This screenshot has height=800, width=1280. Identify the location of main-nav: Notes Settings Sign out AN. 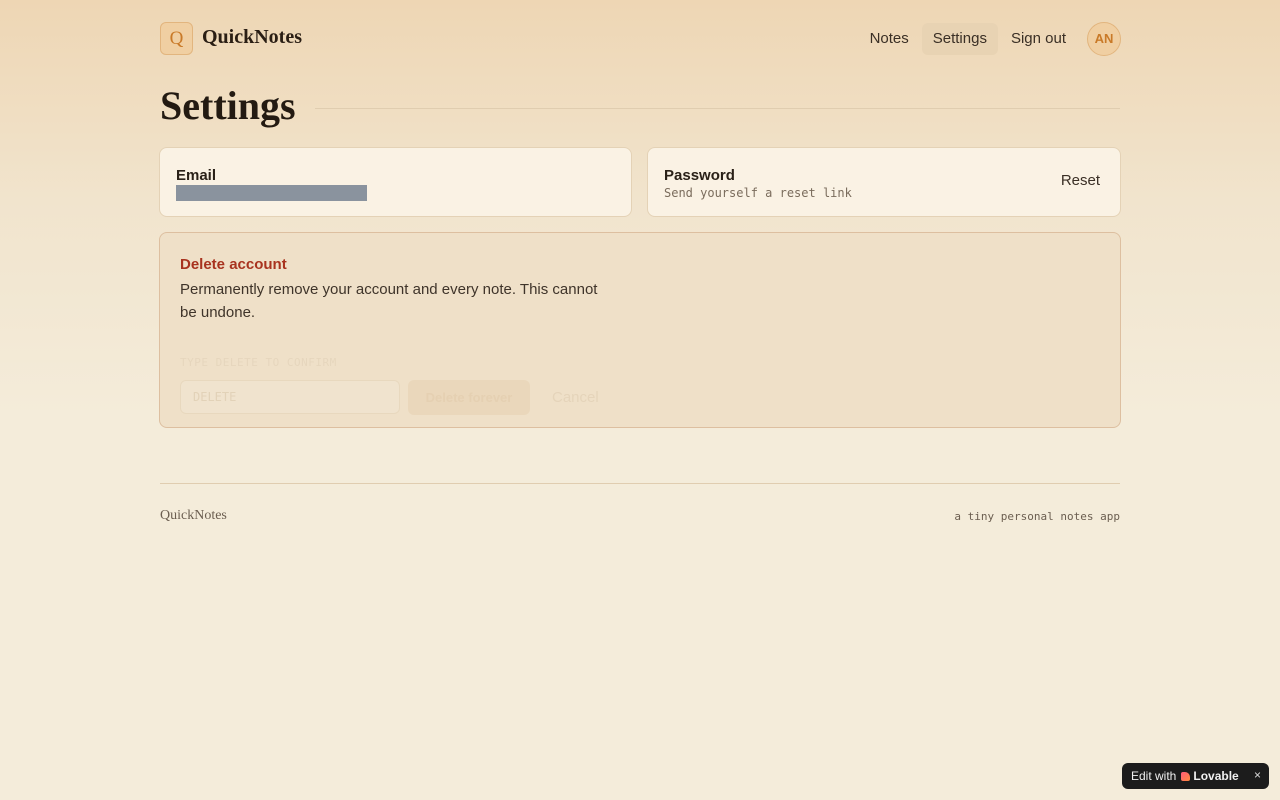
(989, 38).